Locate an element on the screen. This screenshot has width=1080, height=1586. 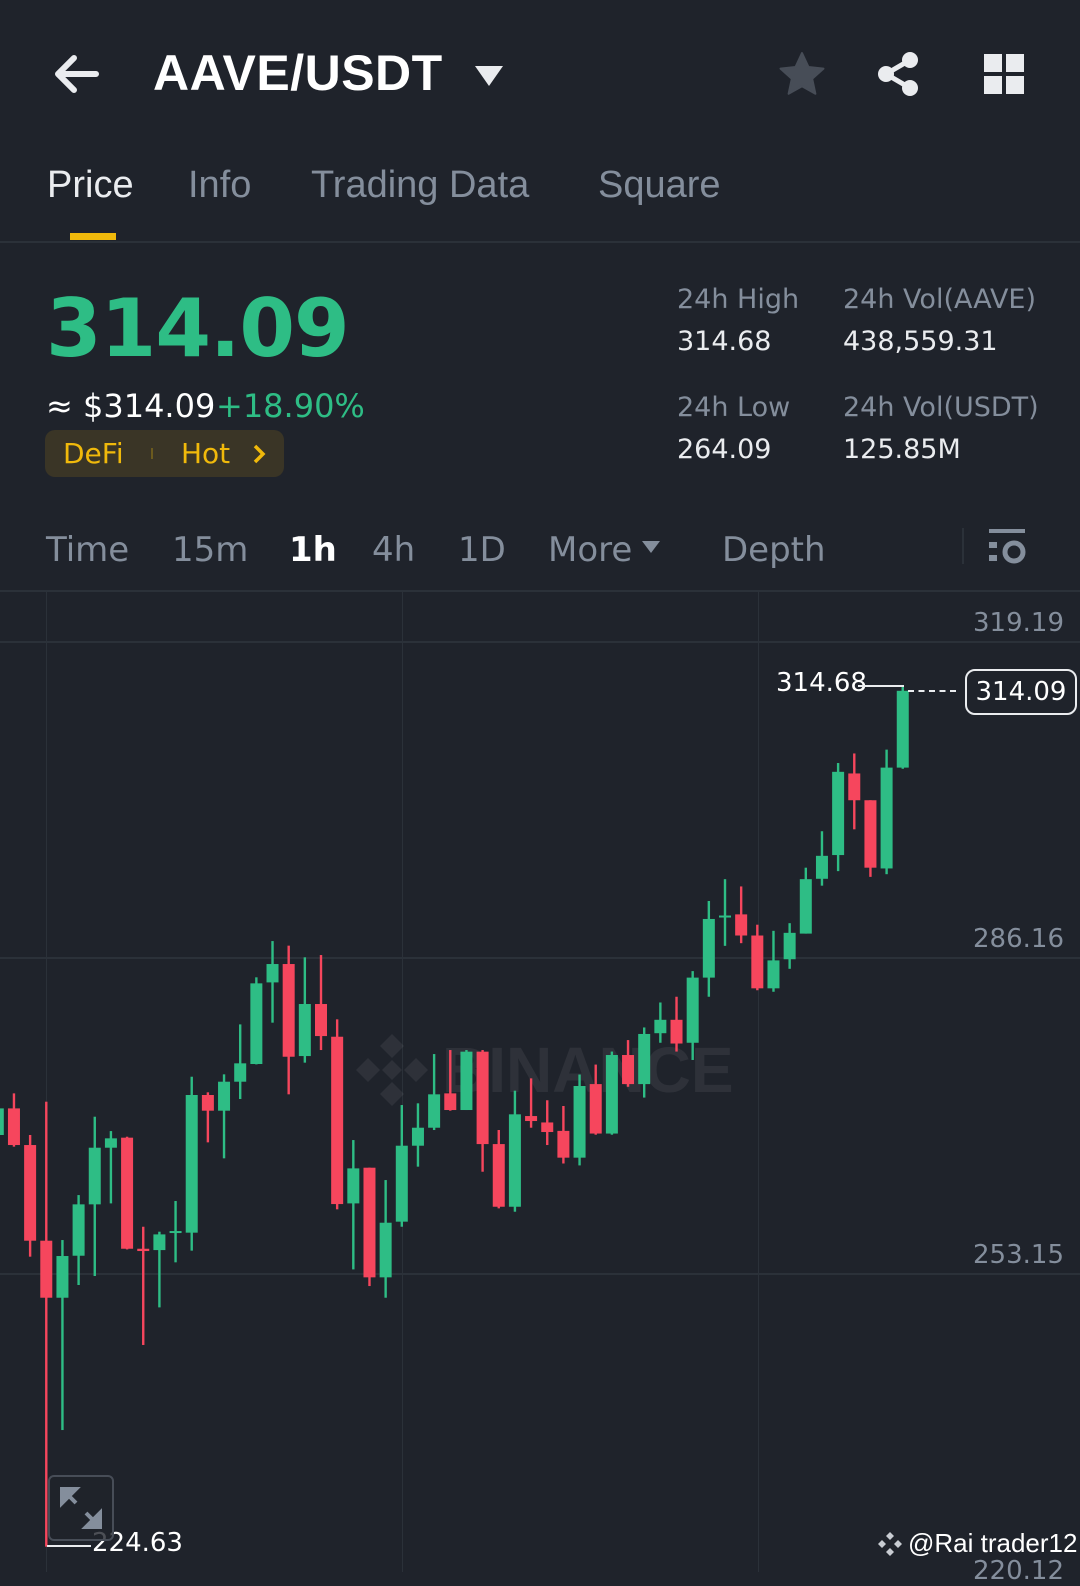
binance-square-icon is located at coordinates (890, 1543).